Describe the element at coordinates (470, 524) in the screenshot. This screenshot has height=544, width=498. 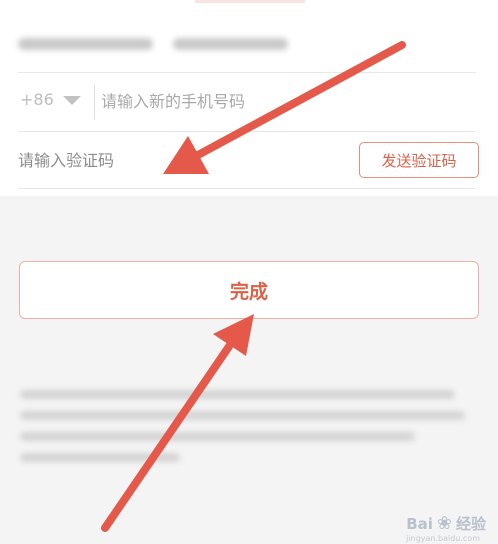
I see `watermark-brand-suffix: 经验` at that location.